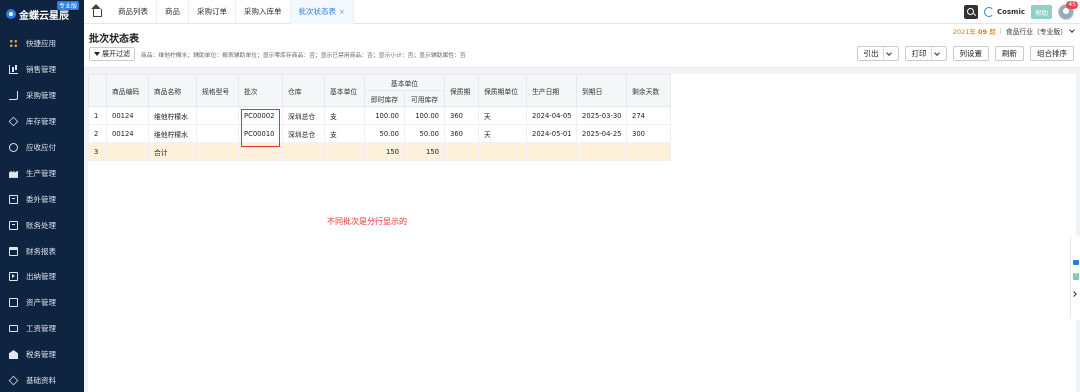  I want to click on chat-icon, so click(1076, 262).